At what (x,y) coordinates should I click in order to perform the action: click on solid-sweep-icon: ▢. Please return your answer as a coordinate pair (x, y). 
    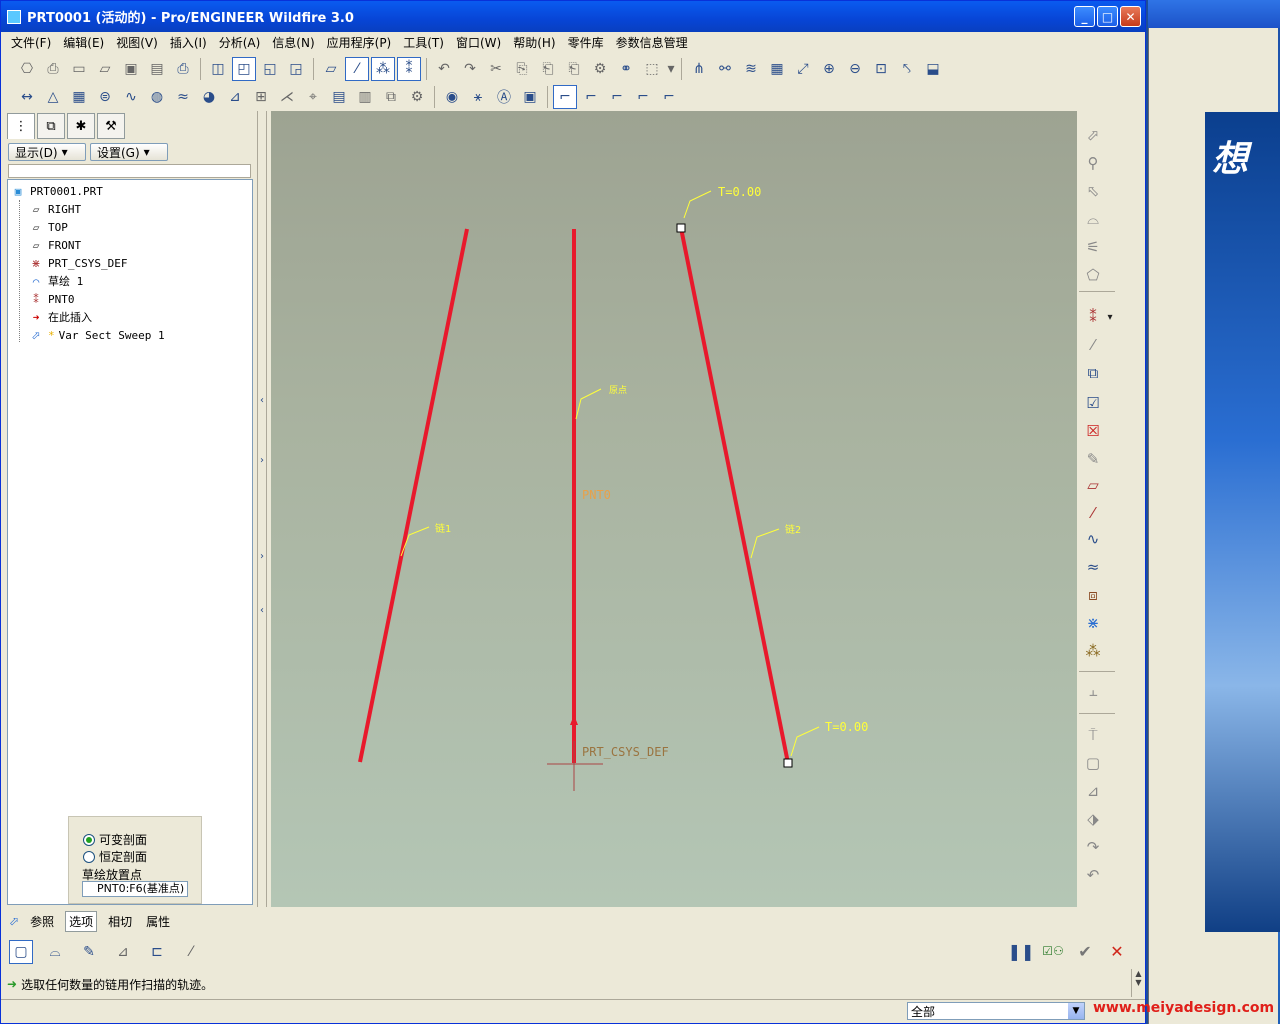
    Looking at the image, I should click on (21, 952).